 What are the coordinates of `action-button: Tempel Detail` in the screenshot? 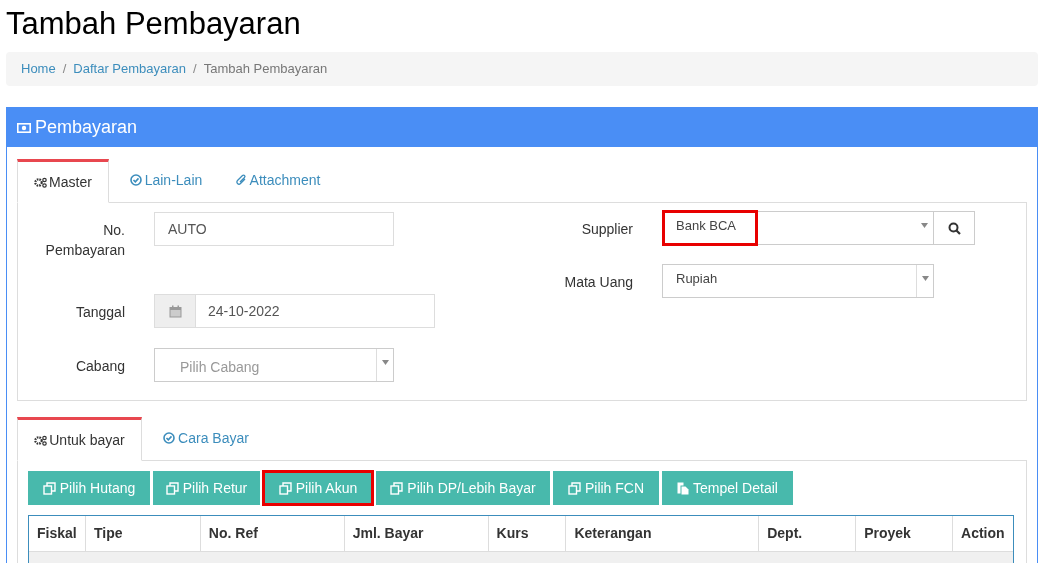 It's located at (727, 488).